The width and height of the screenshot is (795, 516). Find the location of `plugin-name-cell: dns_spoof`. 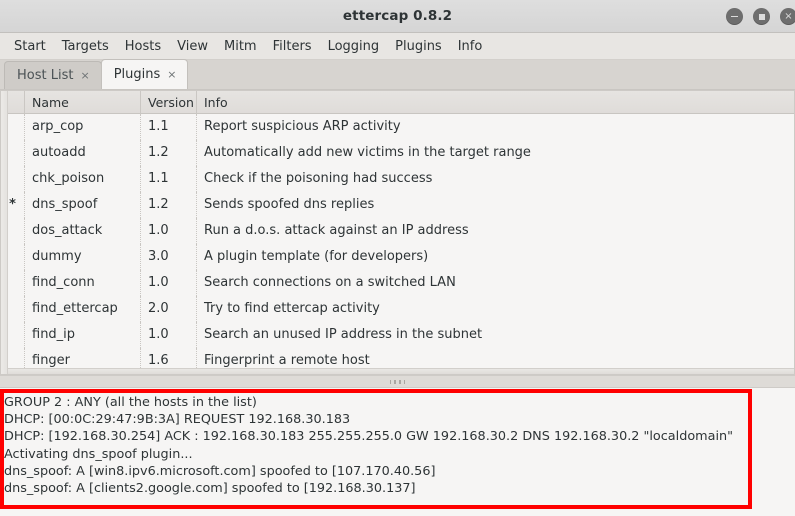

plugin-name-cell: dns_spoof is located at coordinates (83, 205).